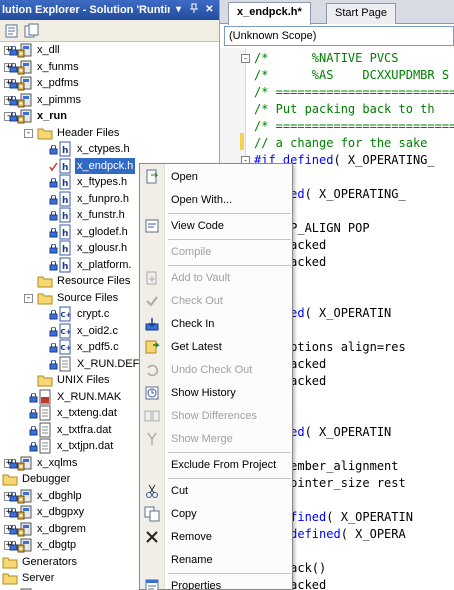 This screenshot has width=454, height=590. What do you see at coordinates (216, 560) in the screenshot?
I see `menu-item-rename: Rename` at bounding box center [216, 560].